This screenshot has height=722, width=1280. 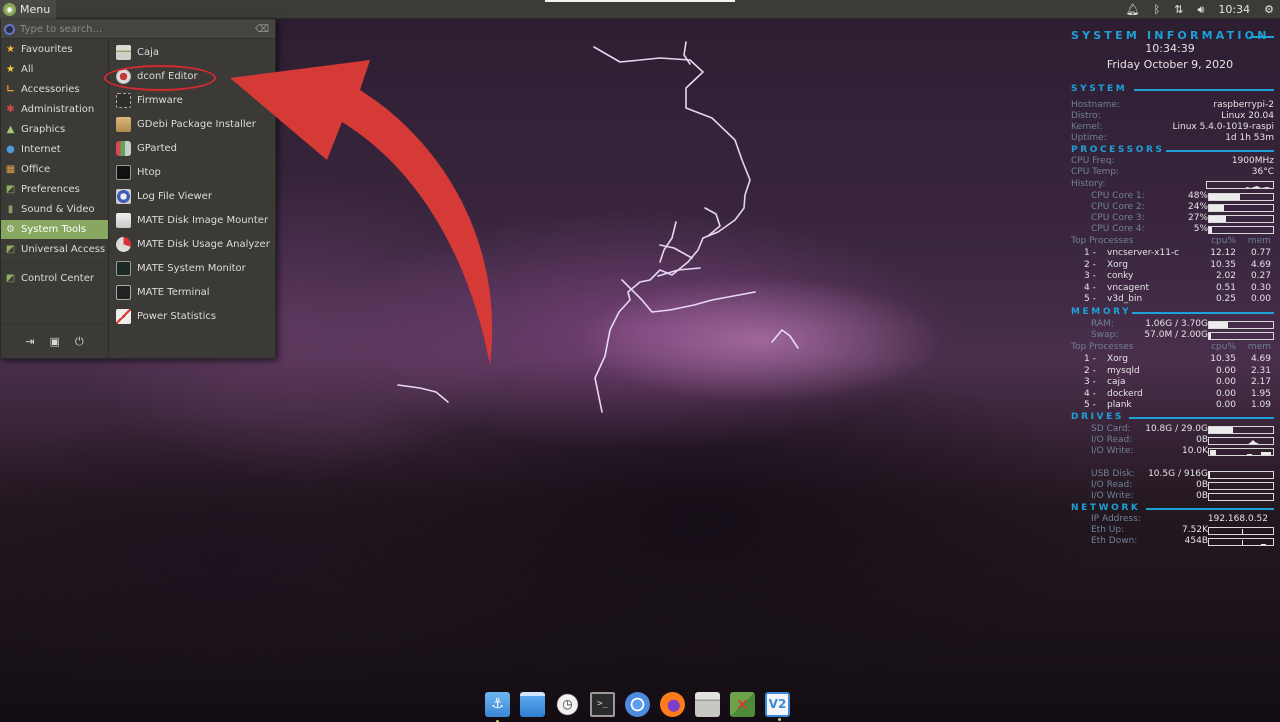 What do you see at coordinates (1195, 530) in the screenshot?
I see `row-value: 7.52K` at bounding box center [1195, 530].